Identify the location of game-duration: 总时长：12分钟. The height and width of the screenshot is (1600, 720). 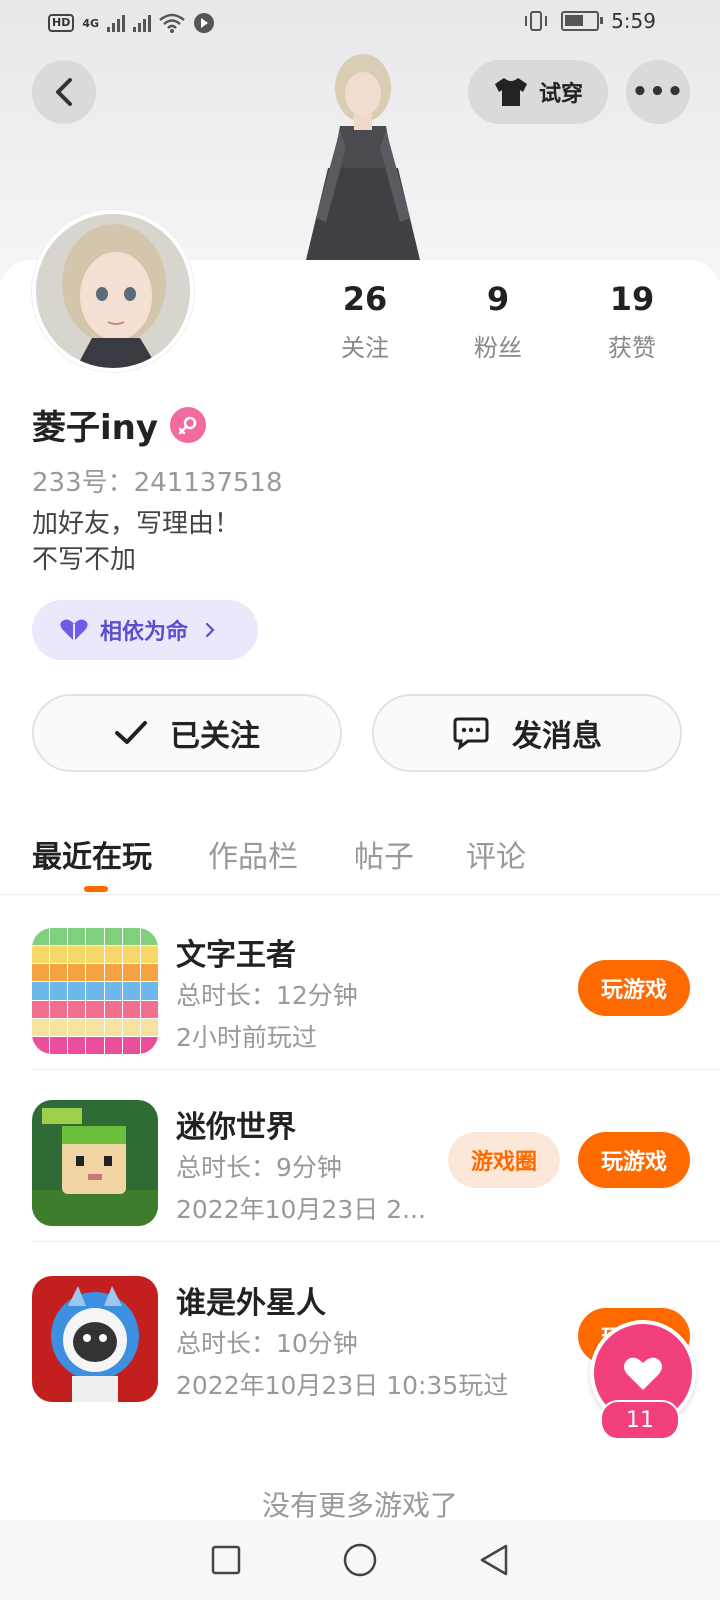
(267, 995).